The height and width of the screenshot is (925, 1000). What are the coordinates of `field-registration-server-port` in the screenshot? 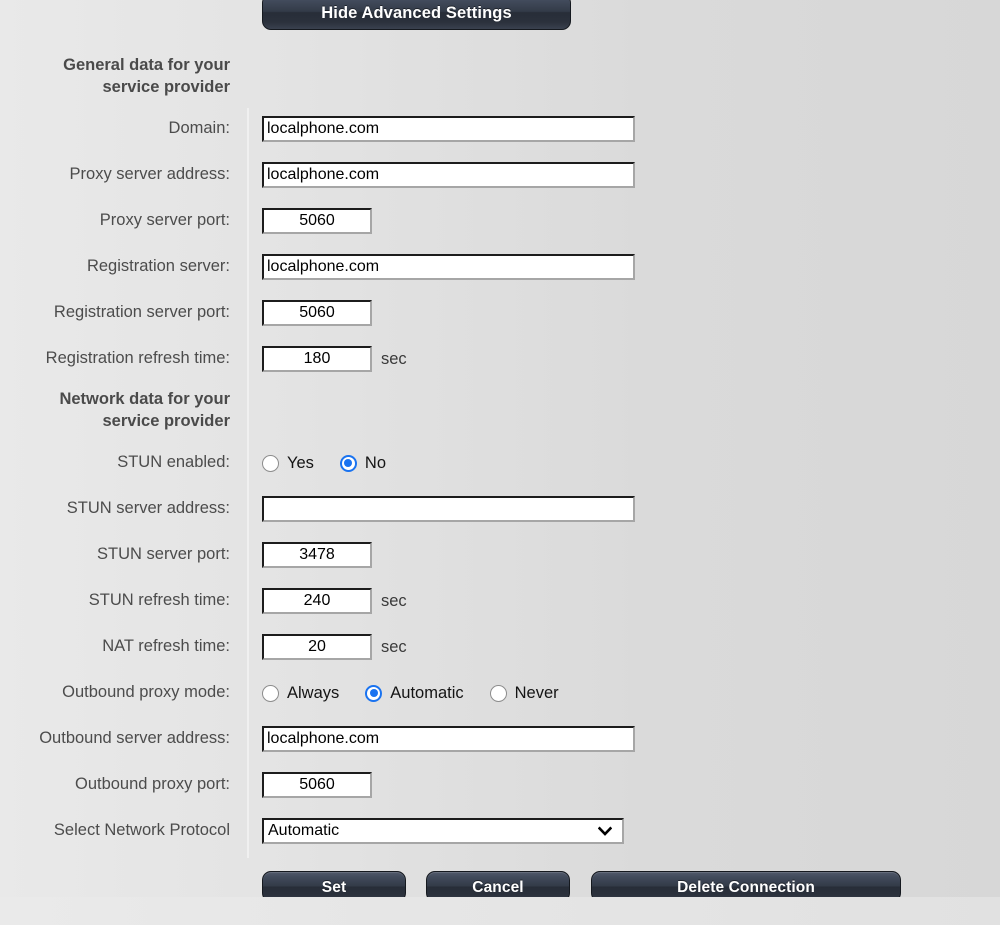 It's located at (301, 313).